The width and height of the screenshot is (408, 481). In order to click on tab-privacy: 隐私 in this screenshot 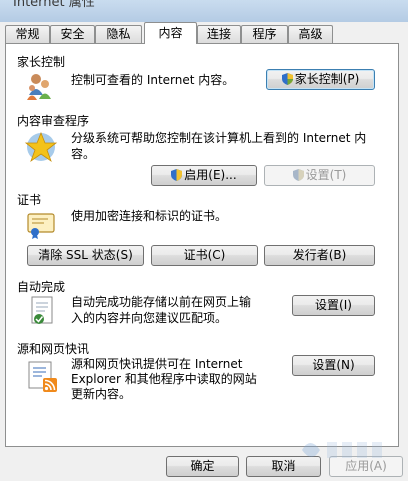, I will do `click(118, 34)`.